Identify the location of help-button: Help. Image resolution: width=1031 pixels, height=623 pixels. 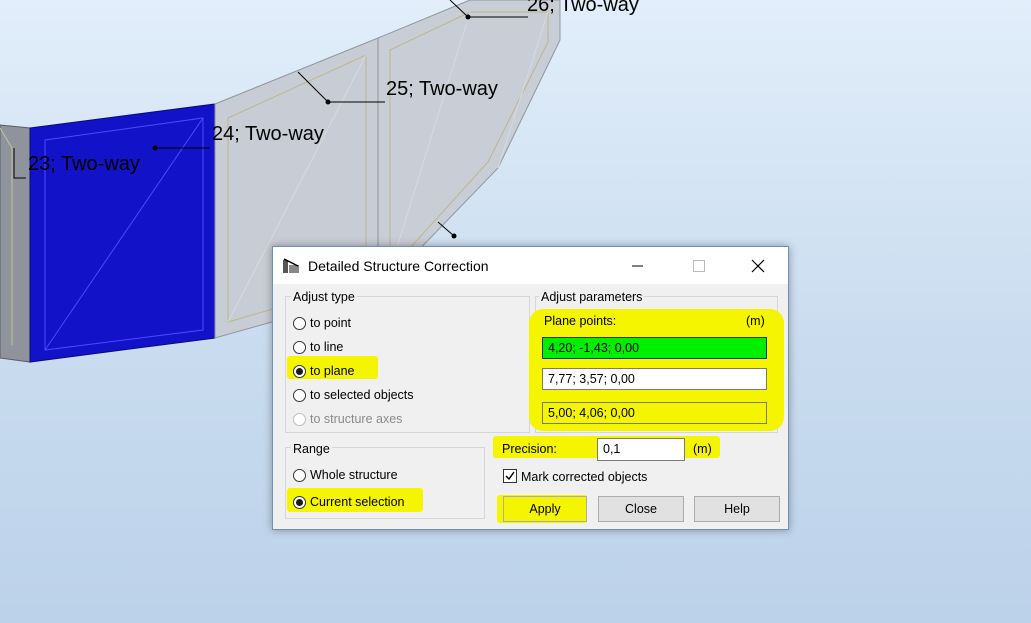
(737, 509).